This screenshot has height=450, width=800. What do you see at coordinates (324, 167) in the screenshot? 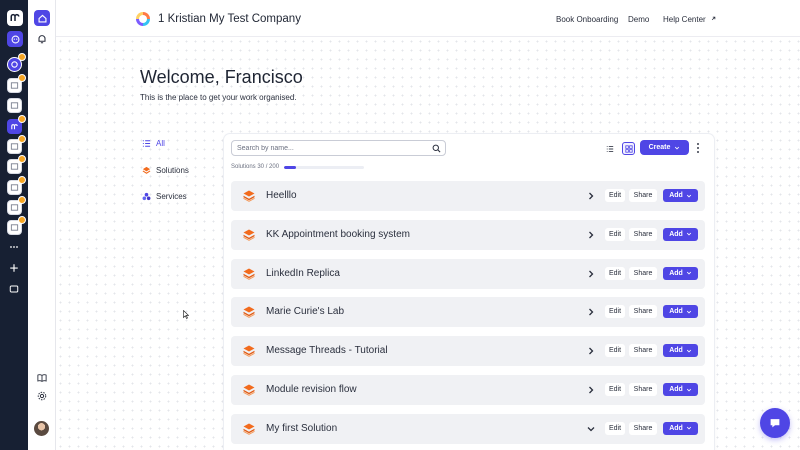
I see `solutions-progress-bar` at bounding box center [324, 167].